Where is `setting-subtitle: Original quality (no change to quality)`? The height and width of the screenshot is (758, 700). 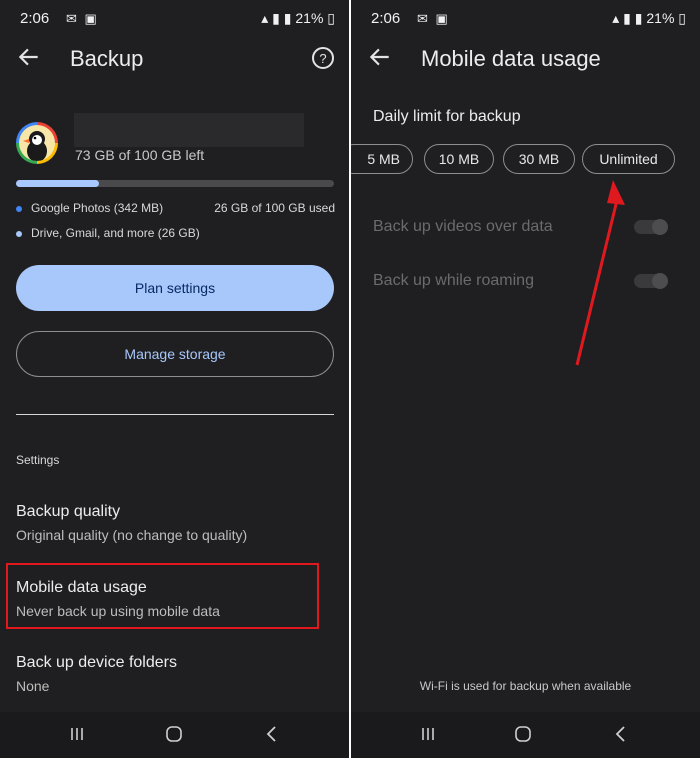 setting-subtitle: Original quality (no change to quality) is located at coordinates (132, 535).